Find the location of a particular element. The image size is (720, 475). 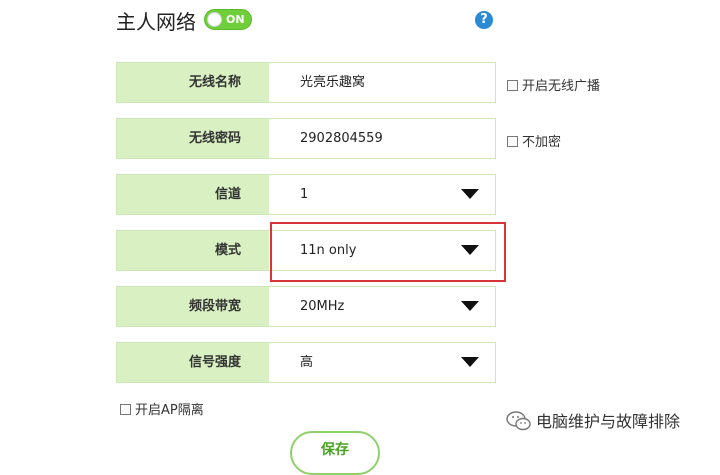

signal-strength-value: 高 is located at coordinates (307, 362).